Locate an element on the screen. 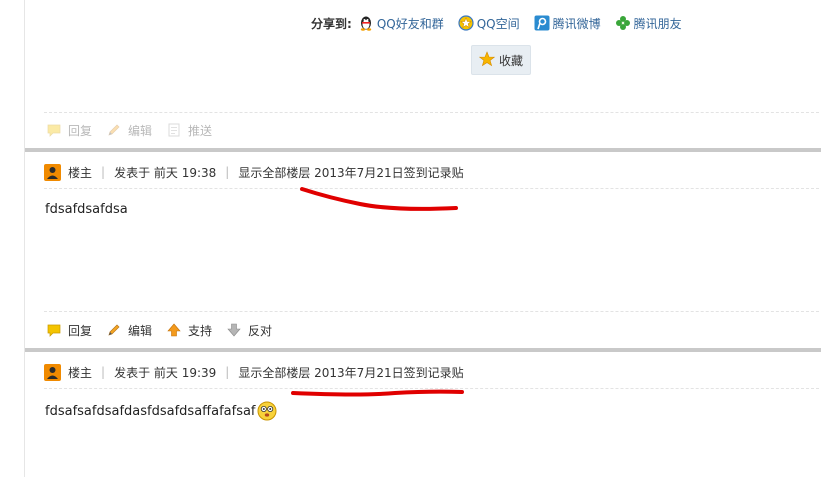  share-qzone-label: QQ空间 is located at coordinates (498, 23).